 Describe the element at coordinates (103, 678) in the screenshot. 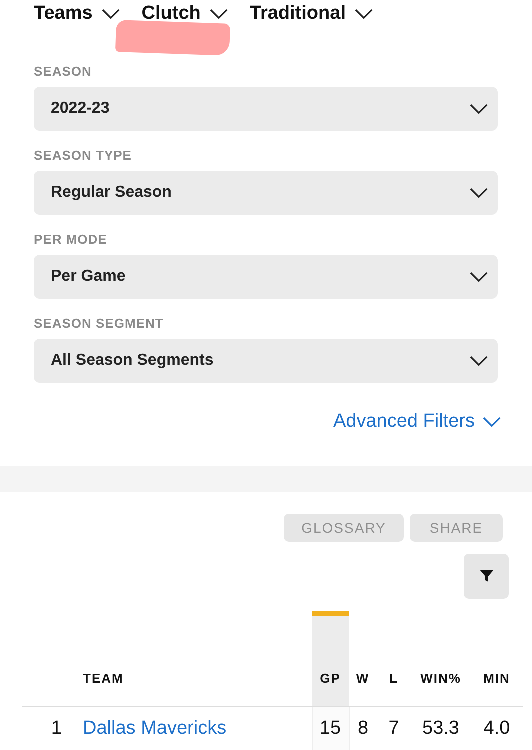

I see `column-header: TEAM` at that location.